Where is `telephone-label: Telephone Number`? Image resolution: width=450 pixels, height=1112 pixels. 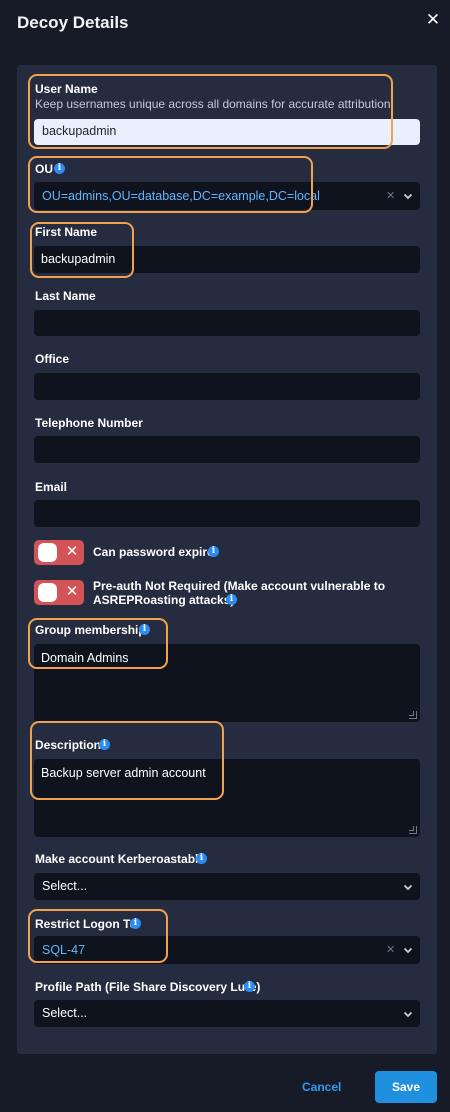
telephone-label: Telephone Number is located at coordinates (89, 423).